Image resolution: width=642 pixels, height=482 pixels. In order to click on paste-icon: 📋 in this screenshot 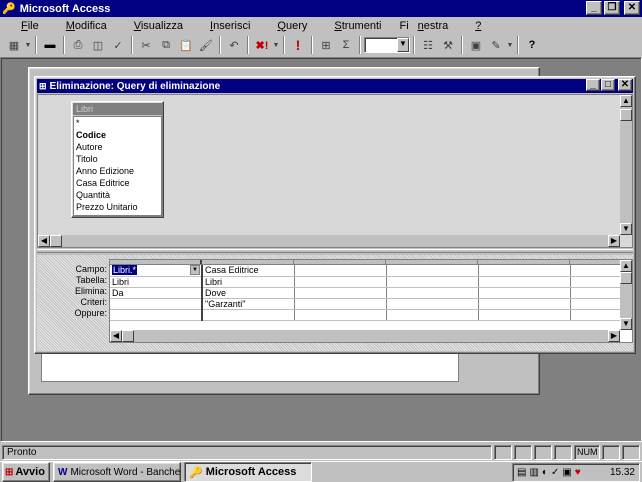, I will do `click(186, 45)`.